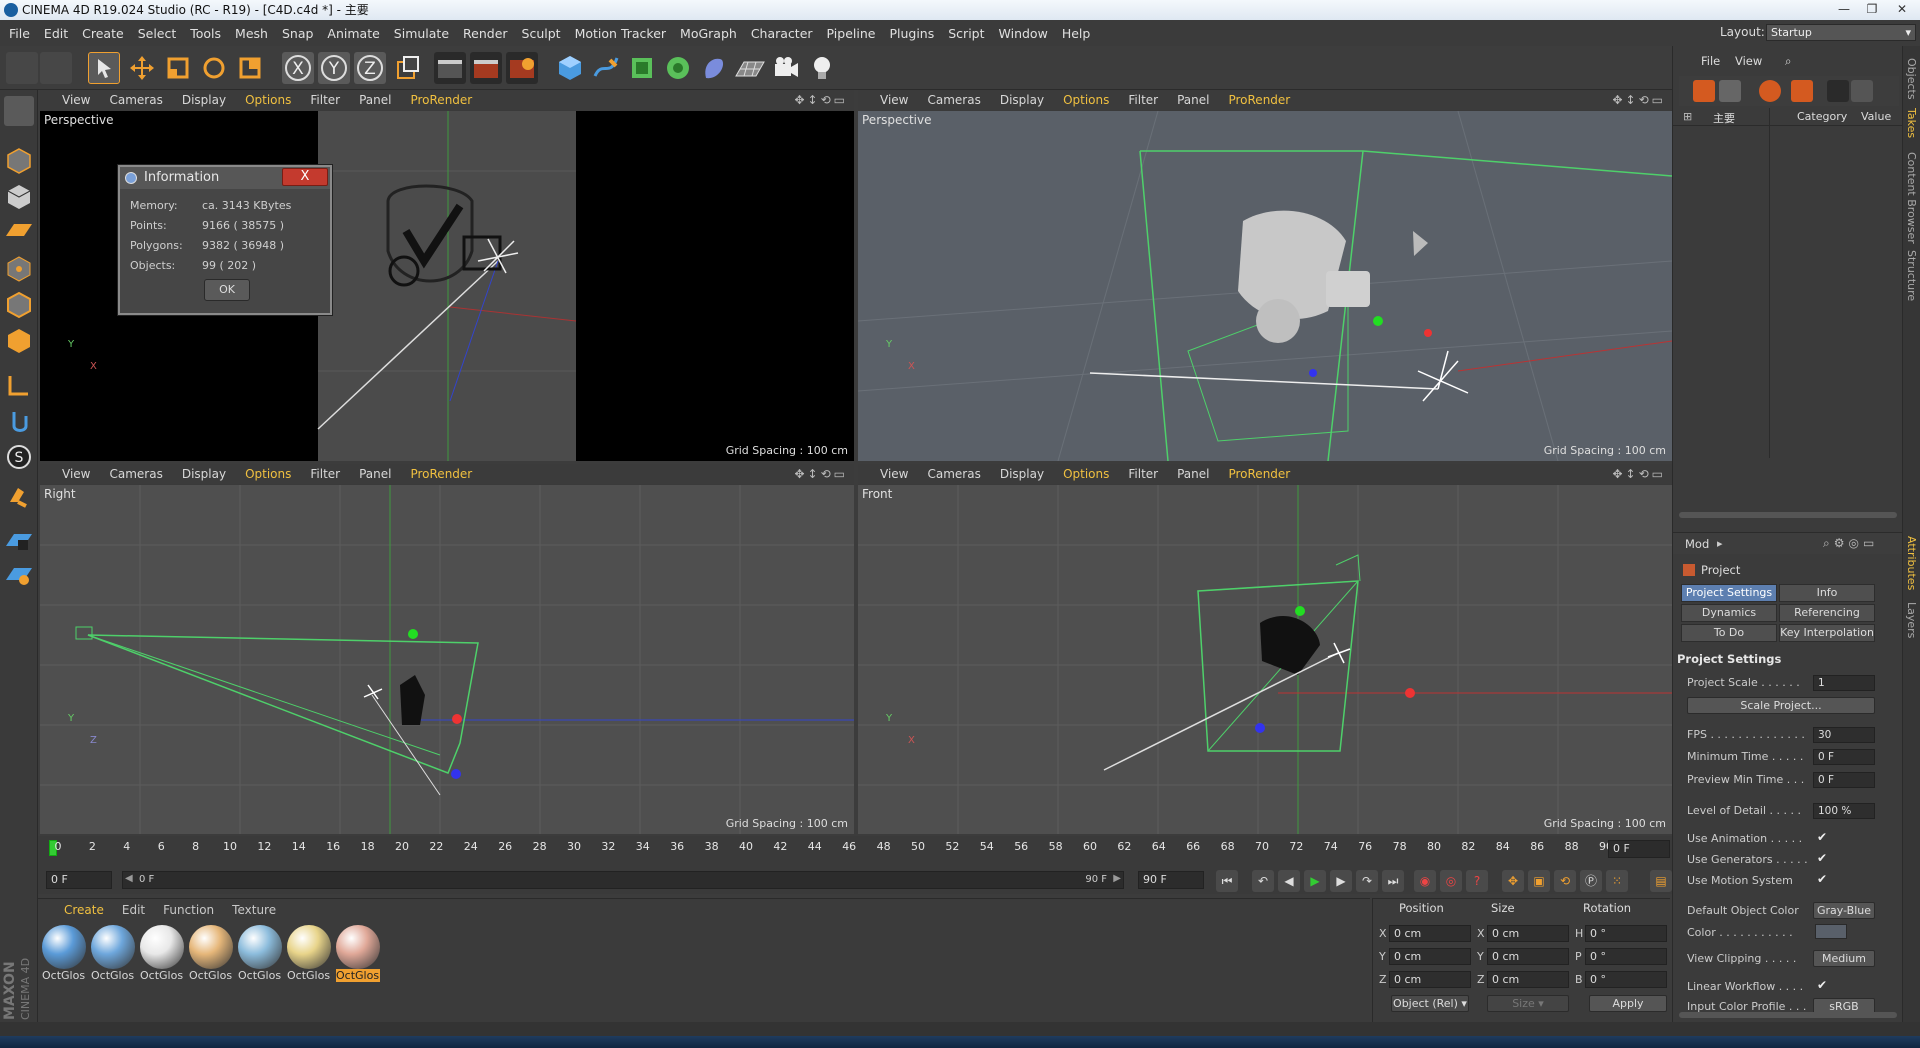 The image size is (1920, 1048). What do you see at coordinates (19, 385) in the screenshot?
I see `axis-mode-icon` at bounding box center [19, 385].